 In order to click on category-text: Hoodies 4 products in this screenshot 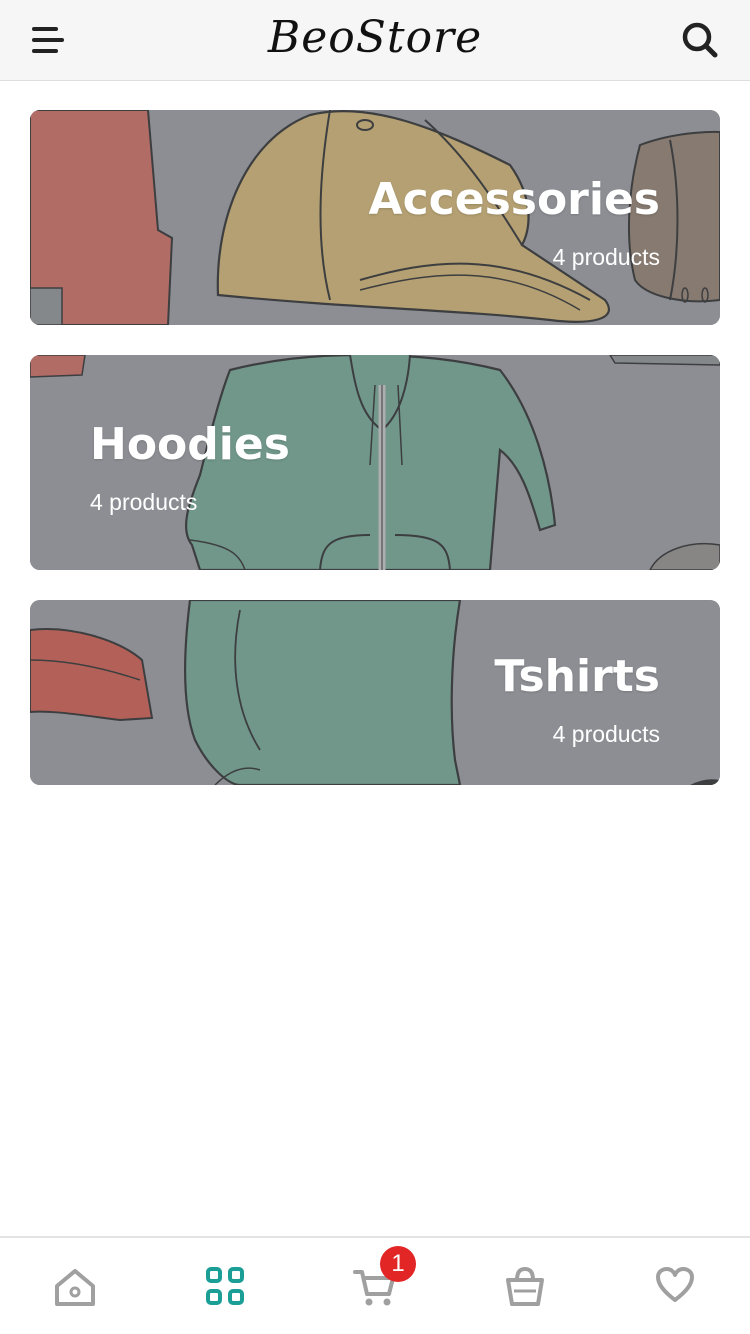, I will do `click(190, 469)`.